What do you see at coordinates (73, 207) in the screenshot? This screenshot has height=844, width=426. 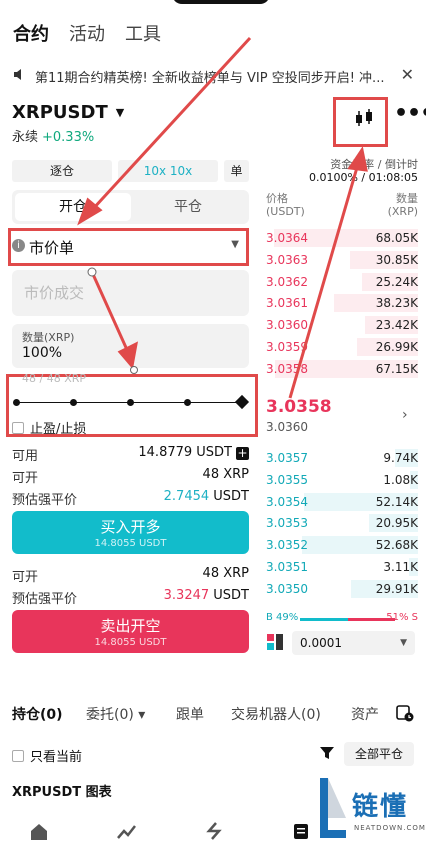 I see `open-position-tab: 开仓` at bounding box center [73, 207].